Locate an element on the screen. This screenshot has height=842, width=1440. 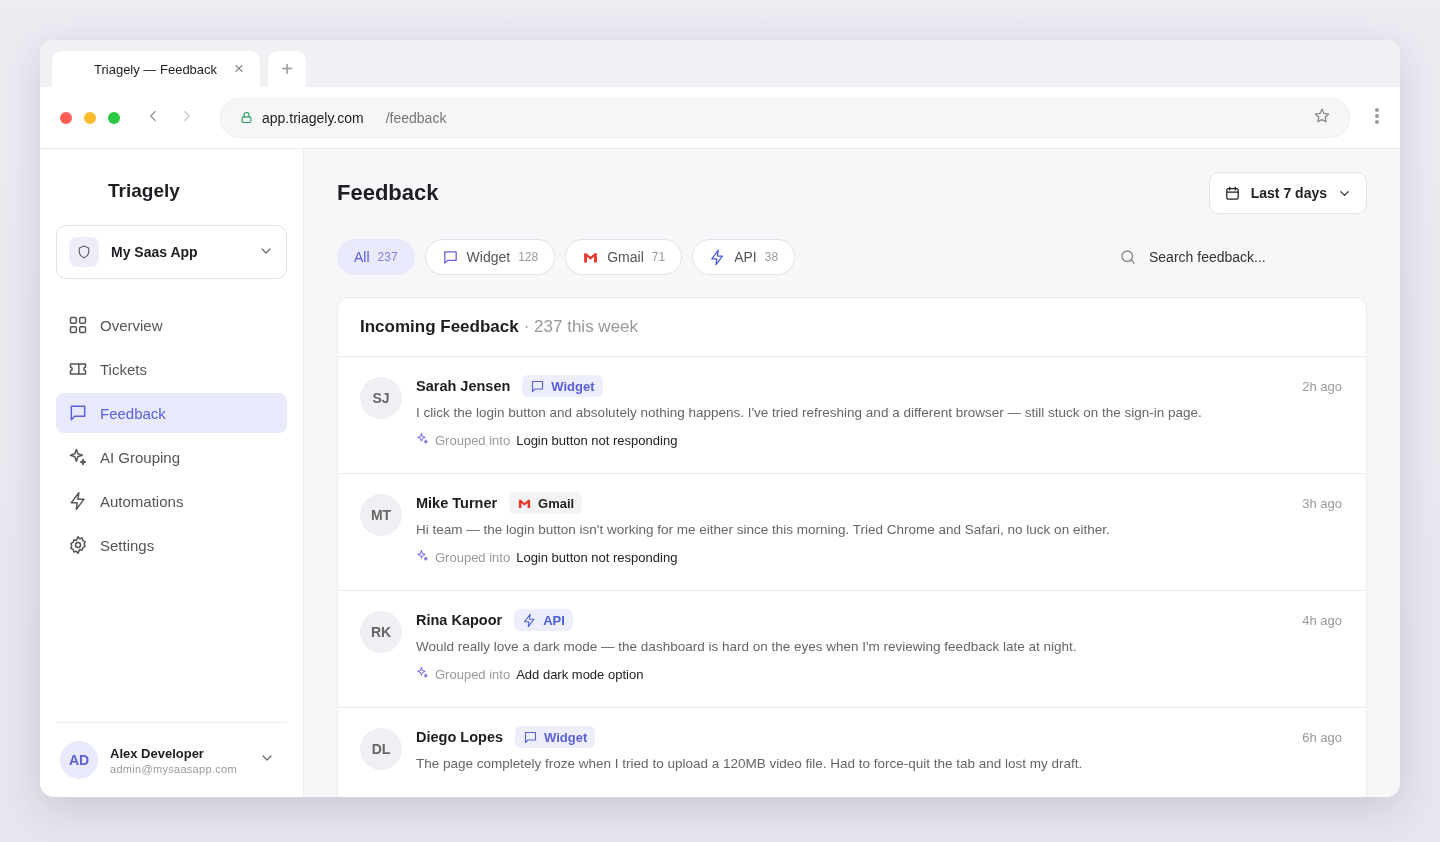
timestamp: 3h ago is located at coordinates (1322, 503).